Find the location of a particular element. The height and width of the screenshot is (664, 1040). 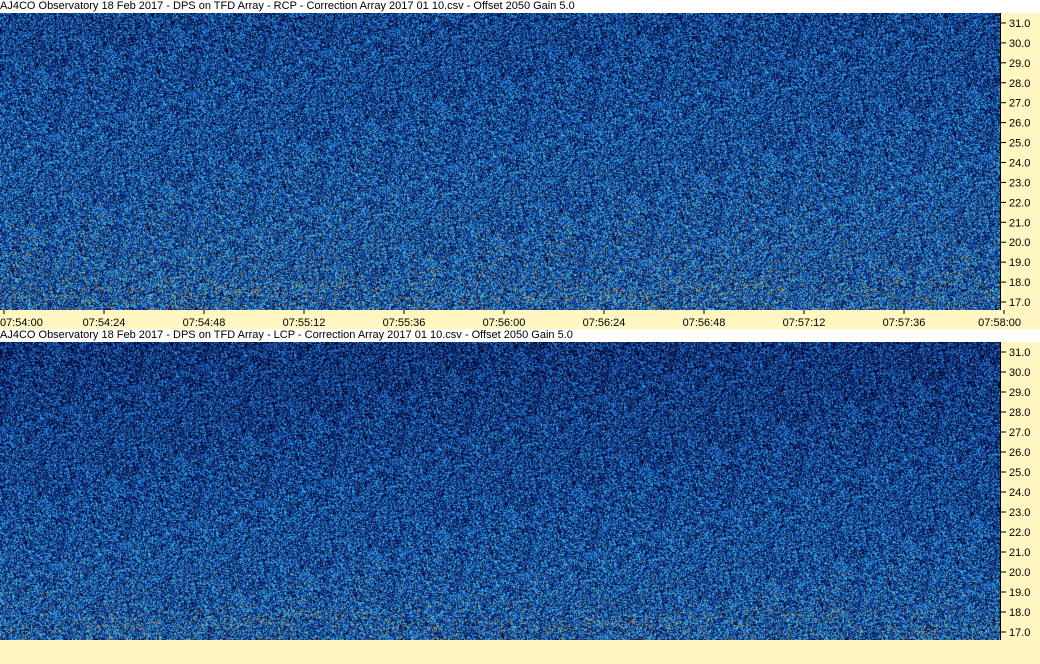

time-tick-label: 07:57:36 is located at coordinates (904, 323).